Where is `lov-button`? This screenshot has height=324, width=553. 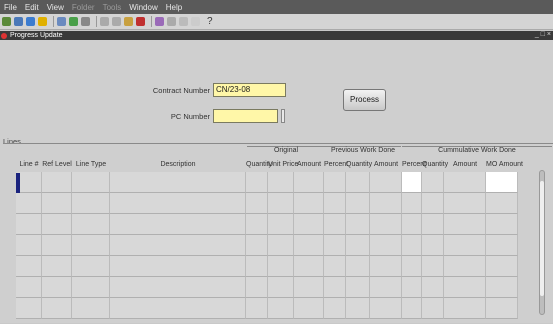 lov-button is located at coordinates (283, 116).